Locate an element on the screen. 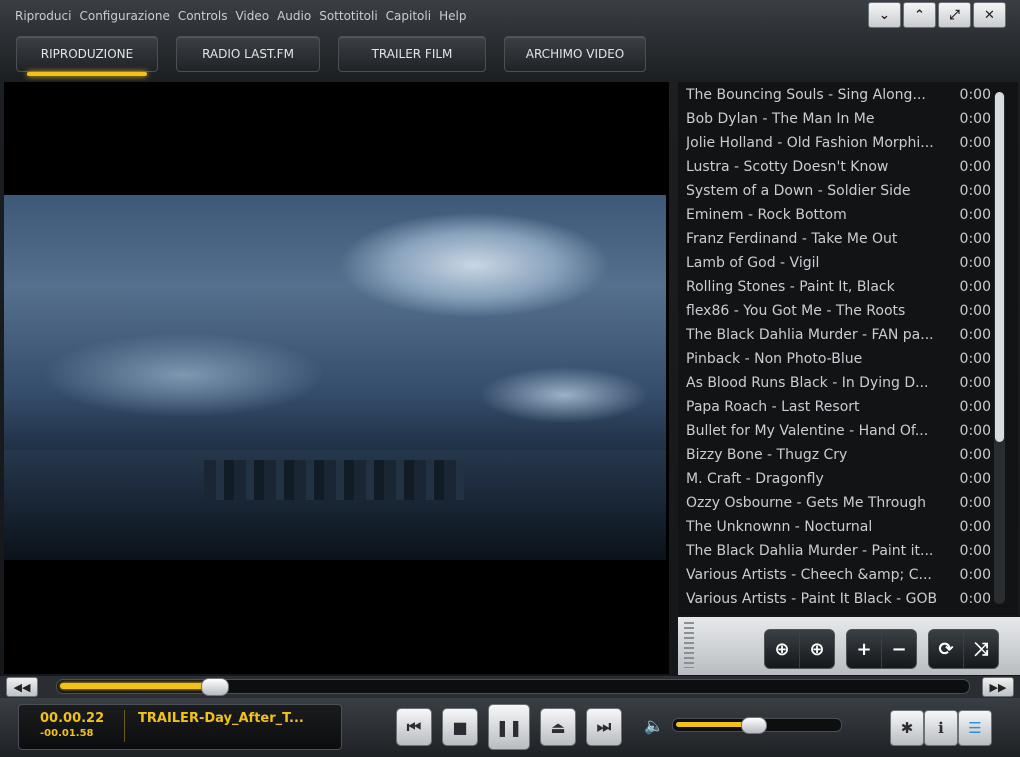  close-button: ✕ is located at coordinates (989, 15).